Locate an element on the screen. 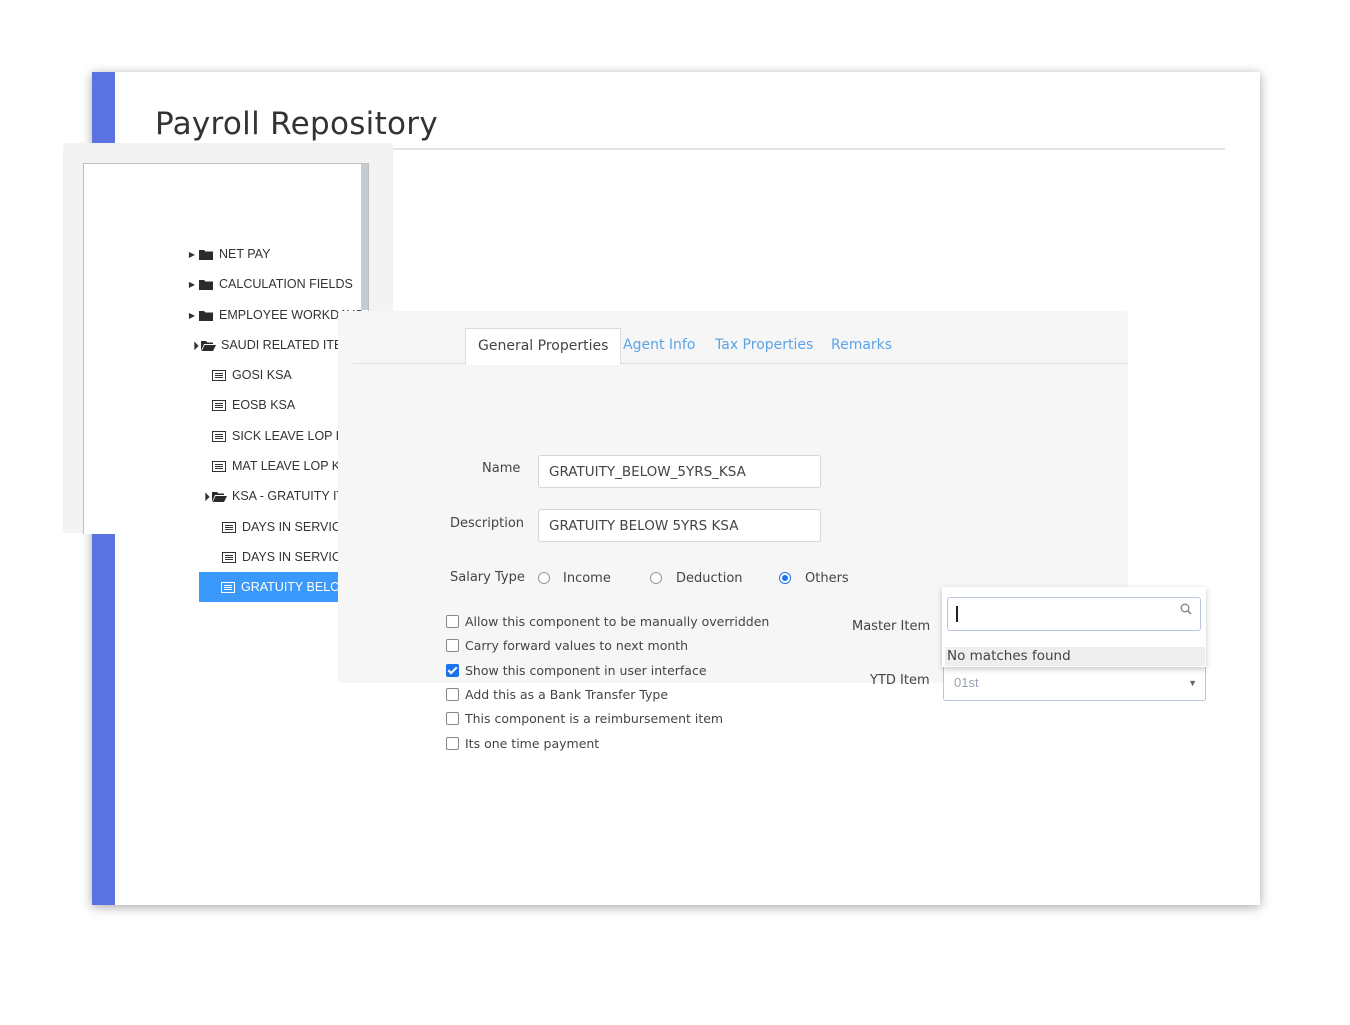 This screenshot has width=1350, height=1025. tree-item-label: NET PAY is located at coordinates (245, 254).